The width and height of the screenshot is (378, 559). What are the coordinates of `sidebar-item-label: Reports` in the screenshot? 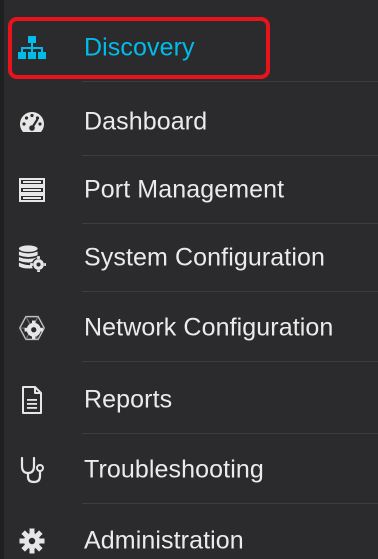 It's located at (128, 399).